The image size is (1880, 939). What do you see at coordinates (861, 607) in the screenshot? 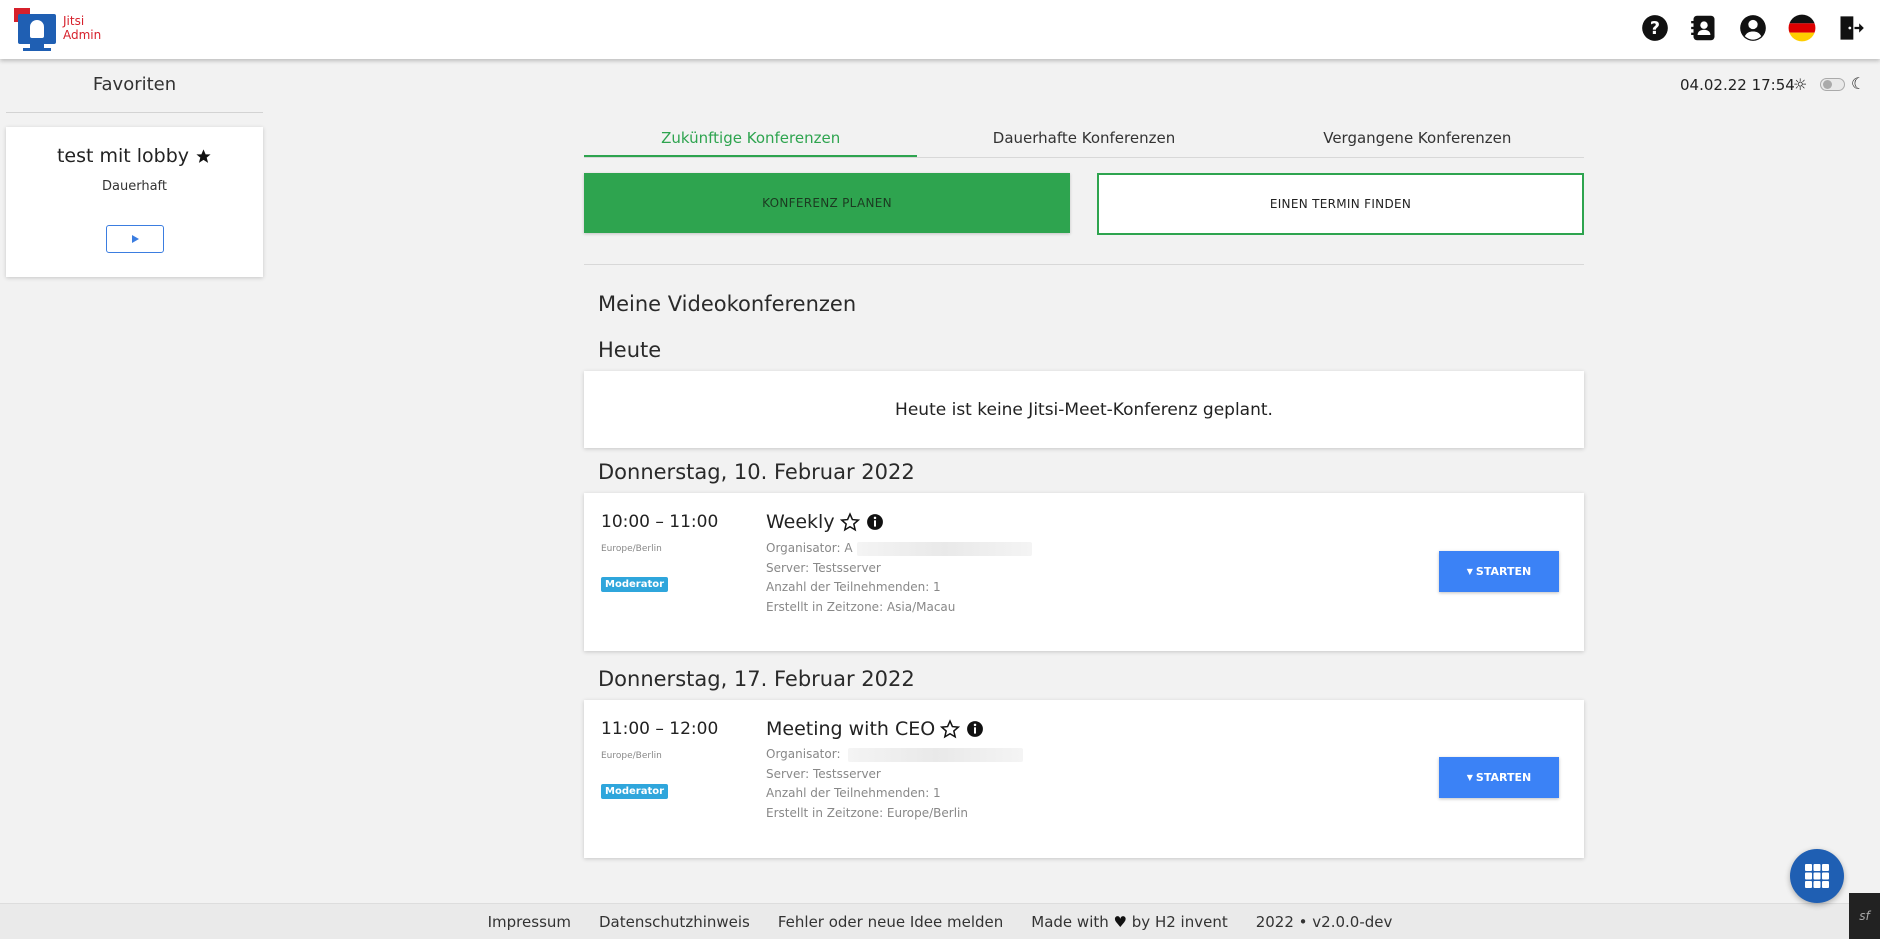
I see `created-timezone-line: Erstellt in Zeitzone: Asia/Macau` at bounding box center [861, 607].